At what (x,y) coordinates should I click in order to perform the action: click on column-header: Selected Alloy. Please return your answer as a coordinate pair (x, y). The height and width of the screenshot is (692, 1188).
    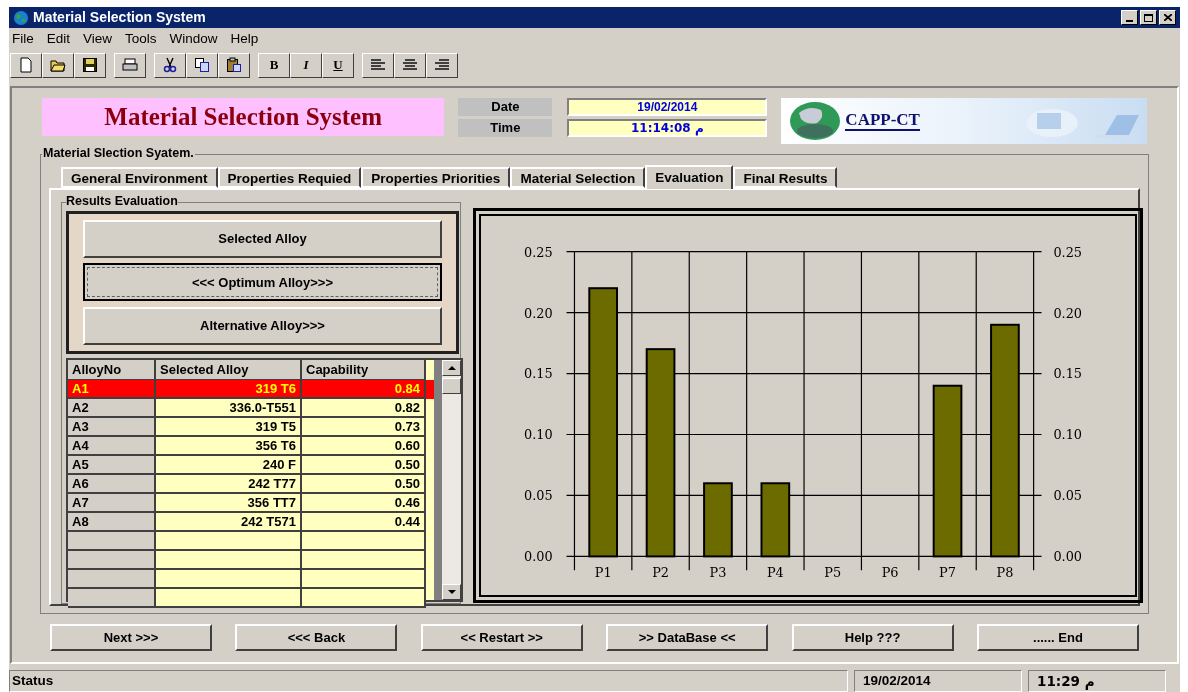
    Looking at the image, I should click on (229, 370).